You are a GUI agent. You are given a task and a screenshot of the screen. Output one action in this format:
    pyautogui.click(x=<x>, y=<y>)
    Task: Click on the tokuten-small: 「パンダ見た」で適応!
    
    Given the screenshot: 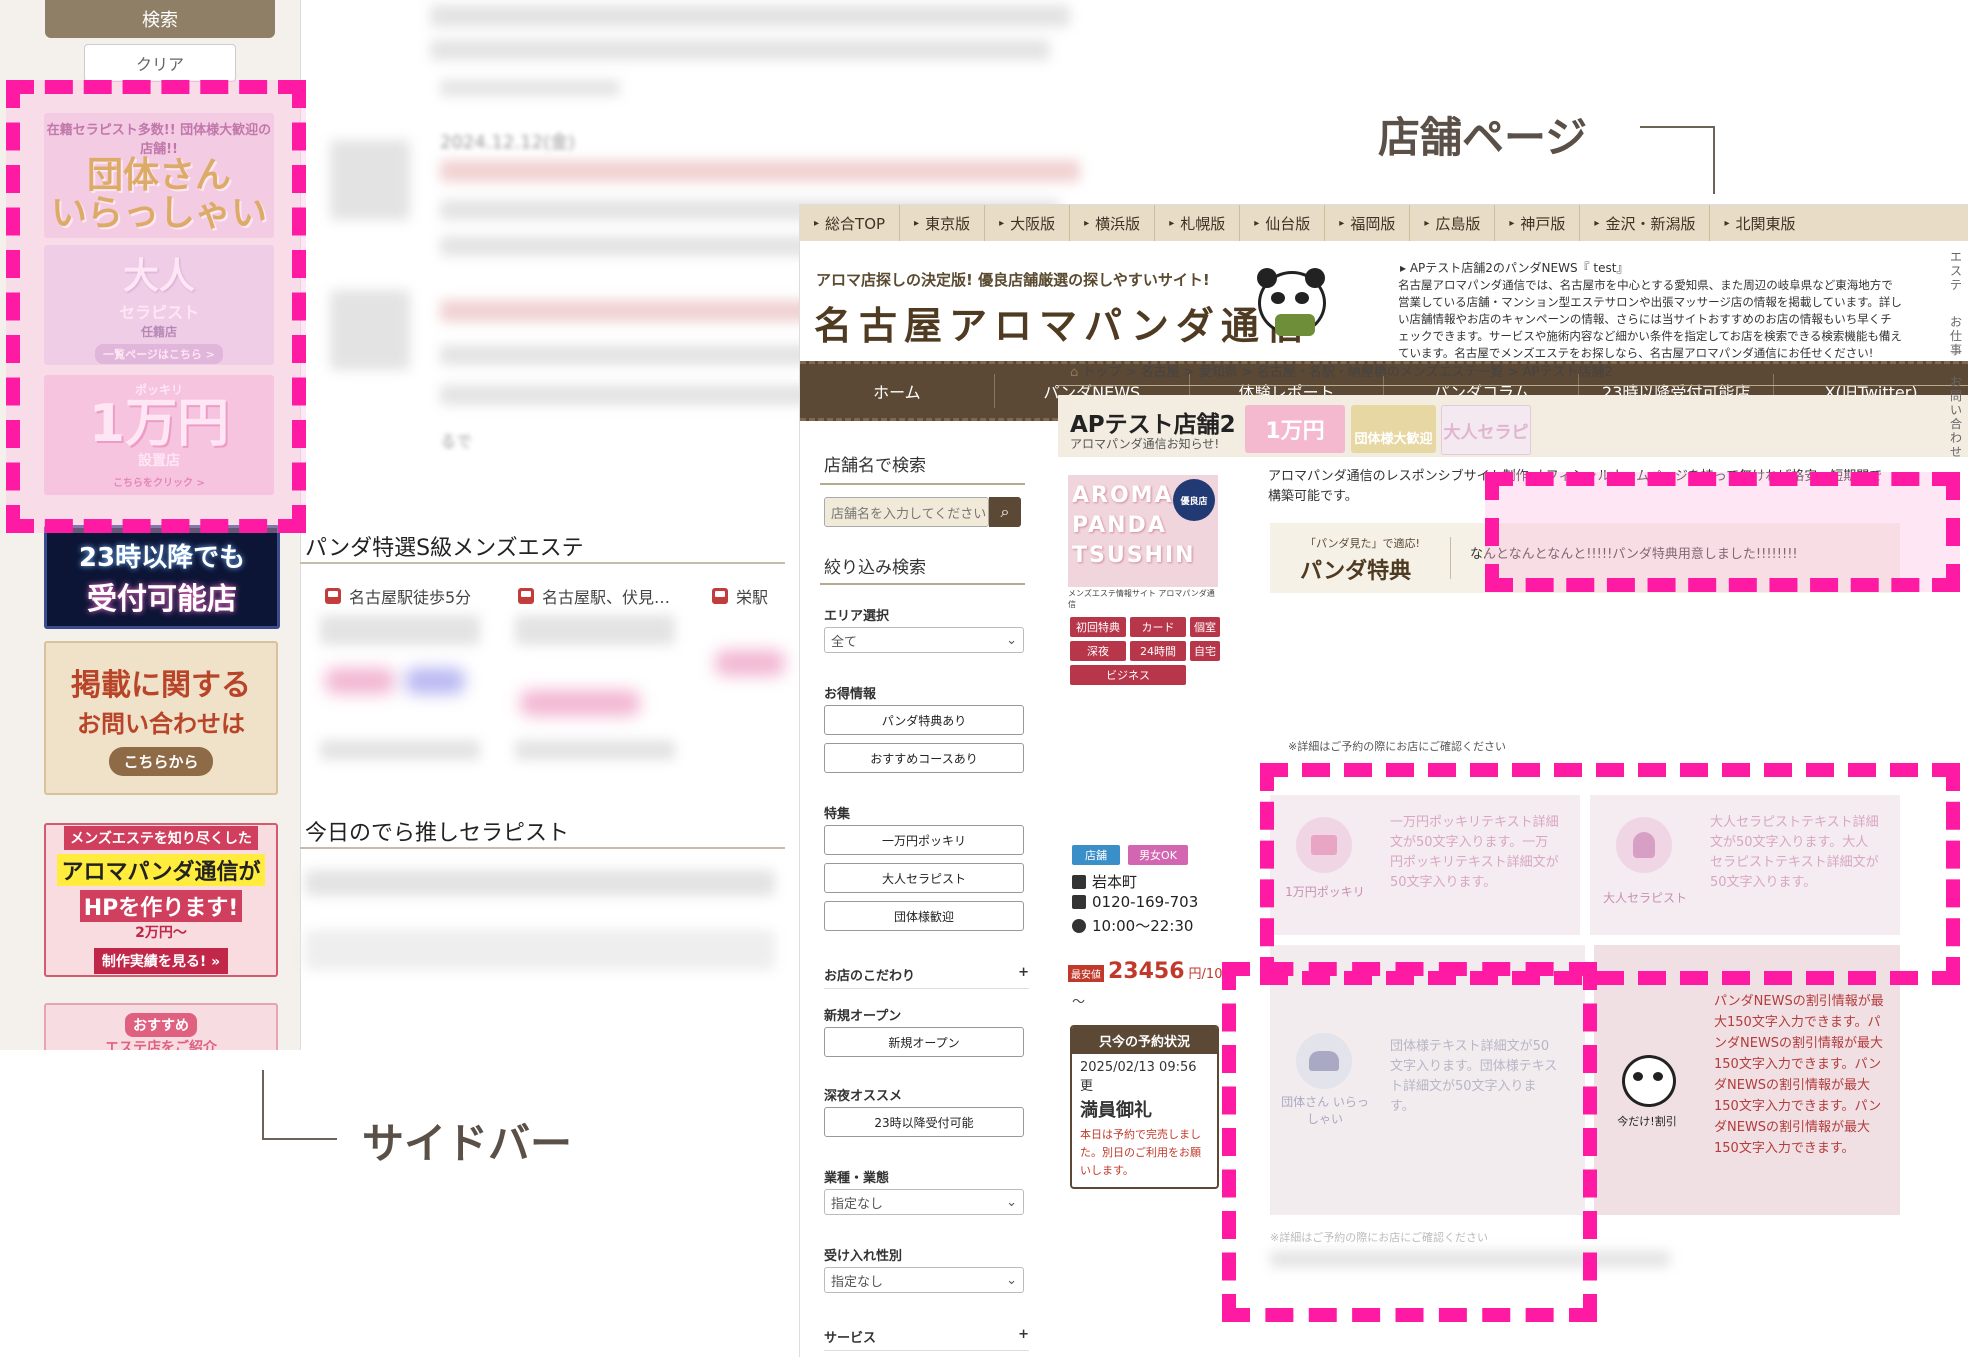 What is the action you would take?
    pyautogui.click(x=1362, y=543)
    